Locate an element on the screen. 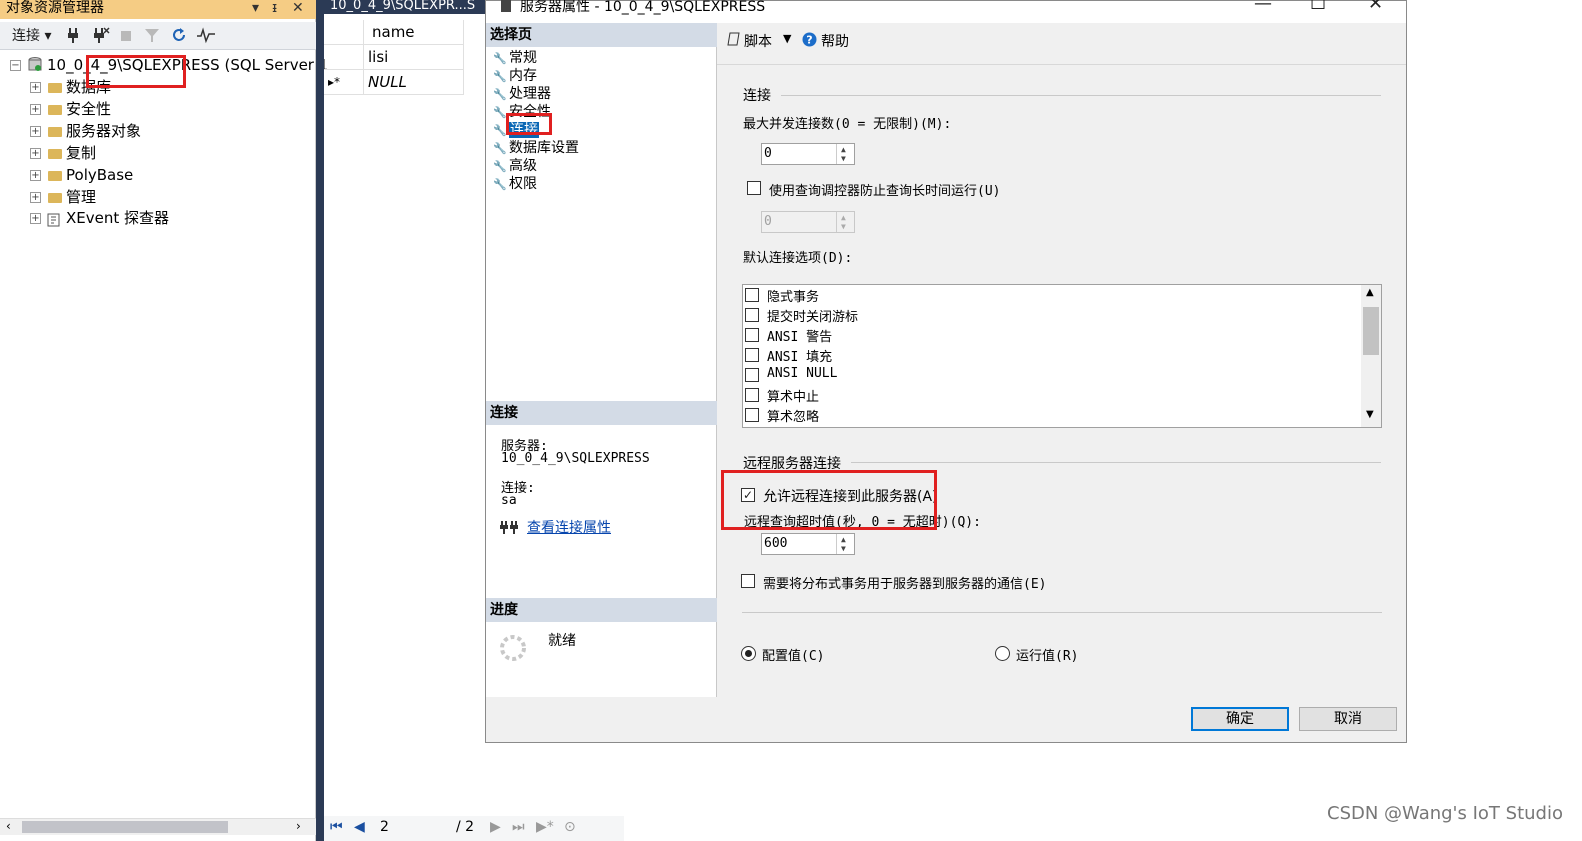 The width and height of the screenshot is (1582, 841). tree-item-databases: + 数据库 is located at coordinates (158, 87).